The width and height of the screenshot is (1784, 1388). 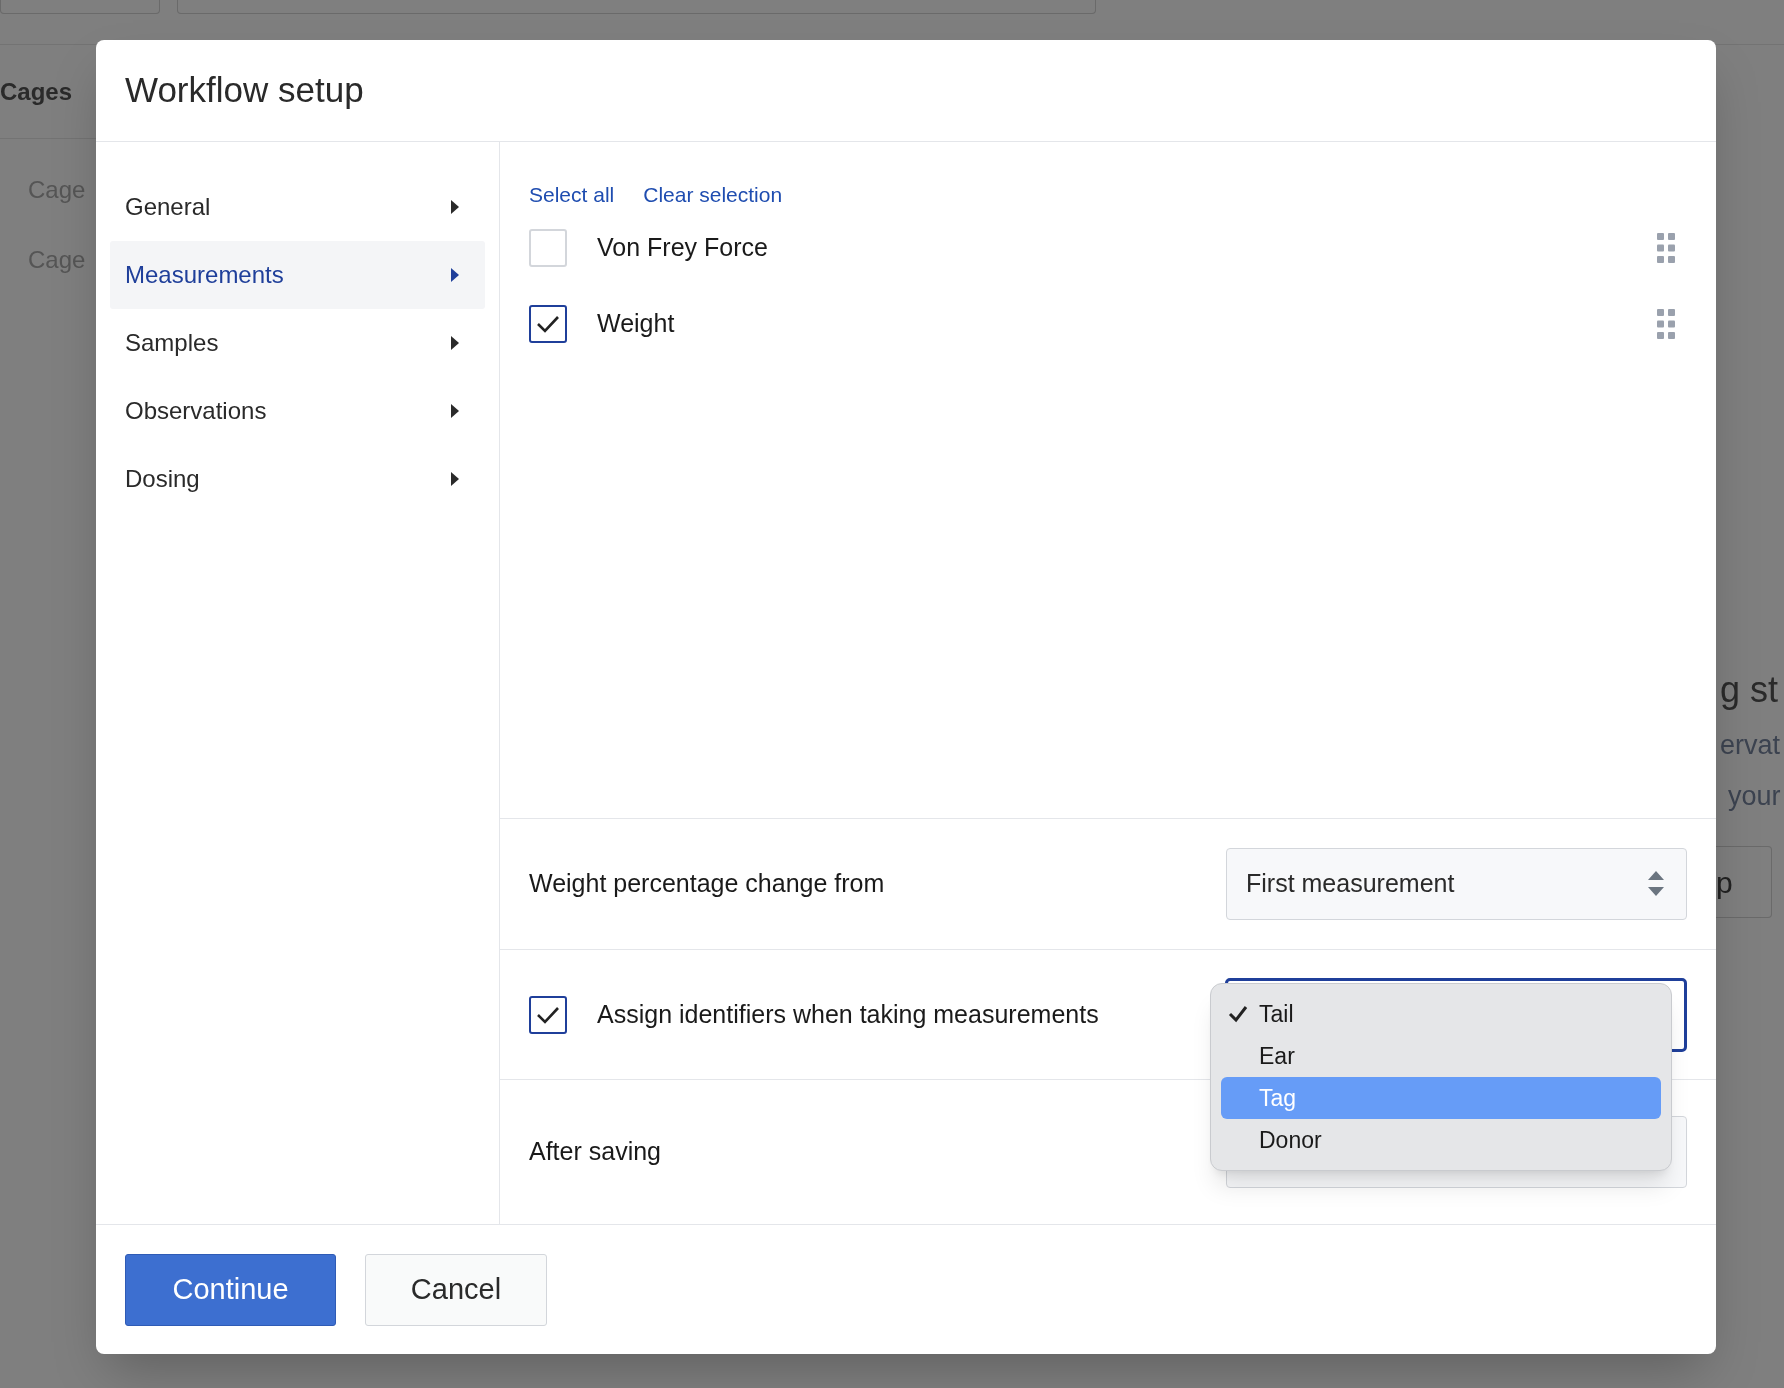 I want to click on heading-text: g st, so click(x=1749, y=690).